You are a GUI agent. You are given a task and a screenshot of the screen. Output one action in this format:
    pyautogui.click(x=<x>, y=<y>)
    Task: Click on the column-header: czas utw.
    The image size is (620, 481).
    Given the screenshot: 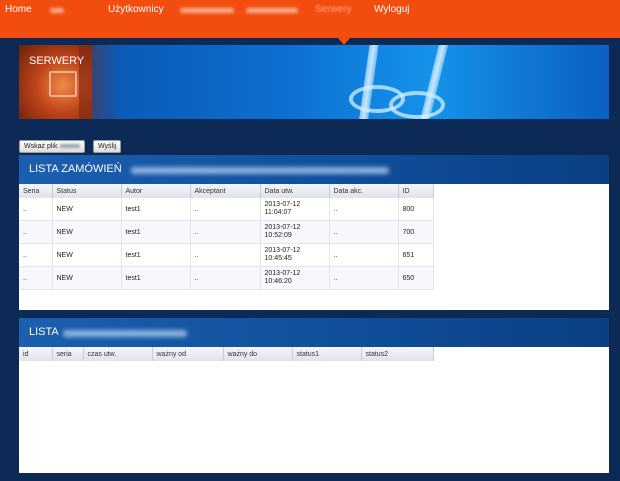 What is the action you would take?
    pyautogui.click(x=118, y=354)
    